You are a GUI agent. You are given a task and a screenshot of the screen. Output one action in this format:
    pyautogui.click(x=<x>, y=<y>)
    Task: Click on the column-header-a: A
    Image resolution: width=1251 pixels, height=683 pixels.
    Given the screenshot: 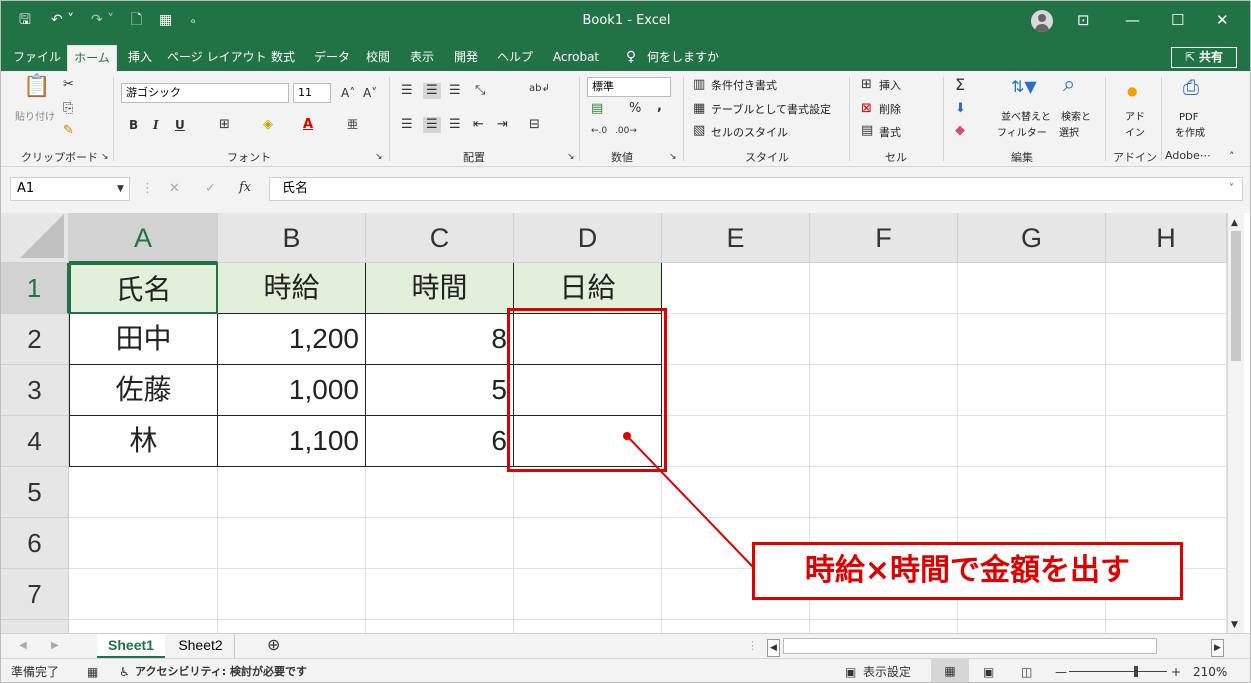 What is the action you would take?
    pyautogui.click(x=143, y=238)
    